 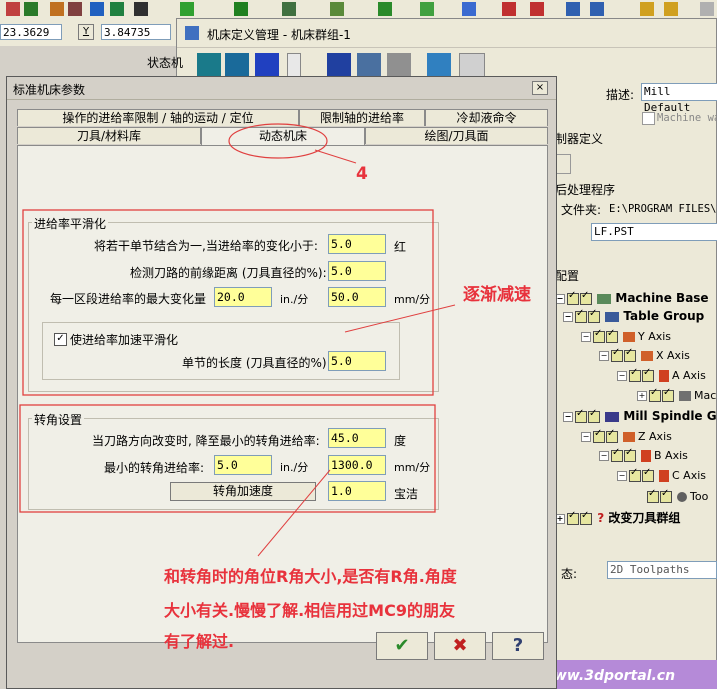 I want to click on annotation-note-line2: 大小有关.慢慢了解.相信用过MC9的朋友, so click(x=309, y=610).